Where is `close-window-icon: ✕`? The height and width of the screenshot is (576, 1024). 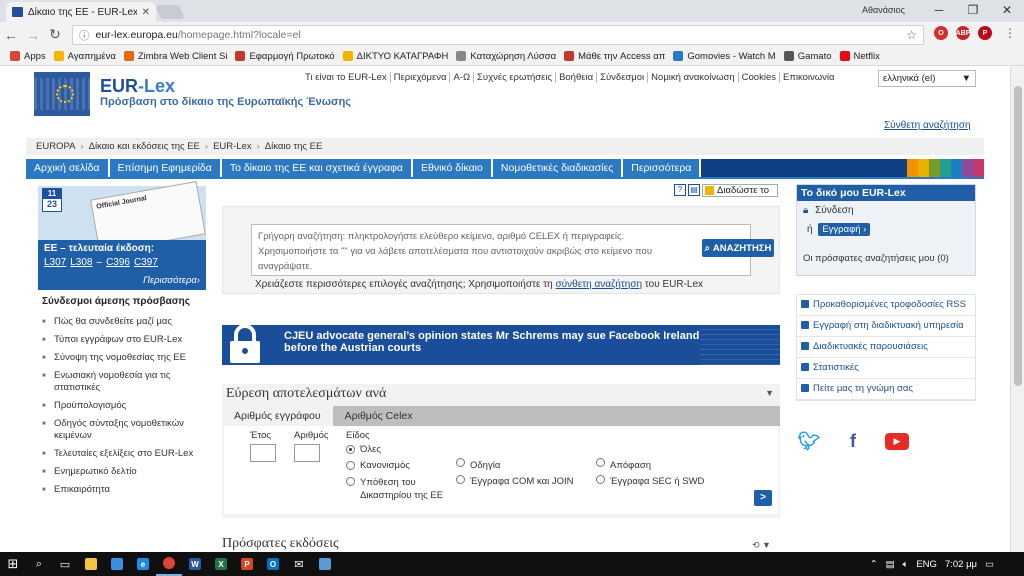
close-window-icon: ✕ is located at coordinates (1007, 10).